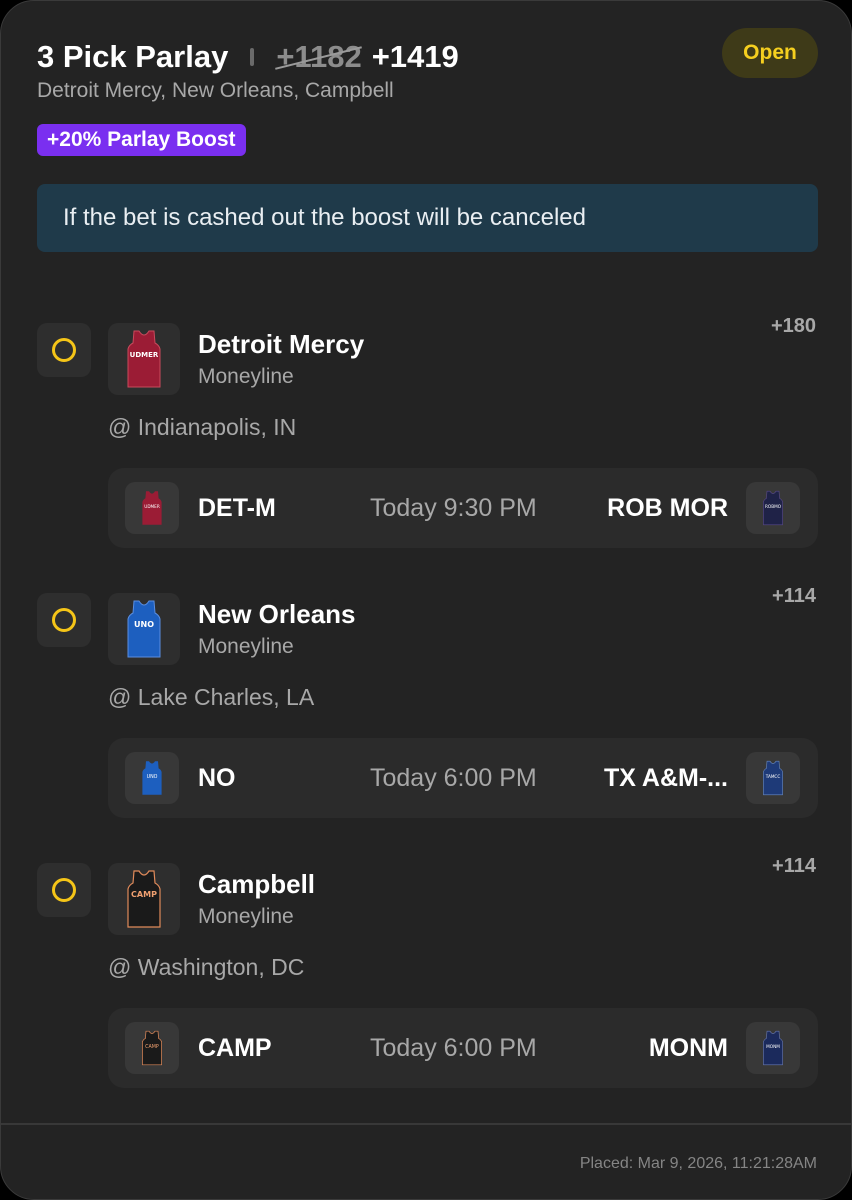 This screenshot has width=852, height=1200. What do you see at coordinates (248, 57) in the screenshot?
I see `parlay-header: 3 Pick Parlay +1182 +1419` at bounding box center [248, 57].